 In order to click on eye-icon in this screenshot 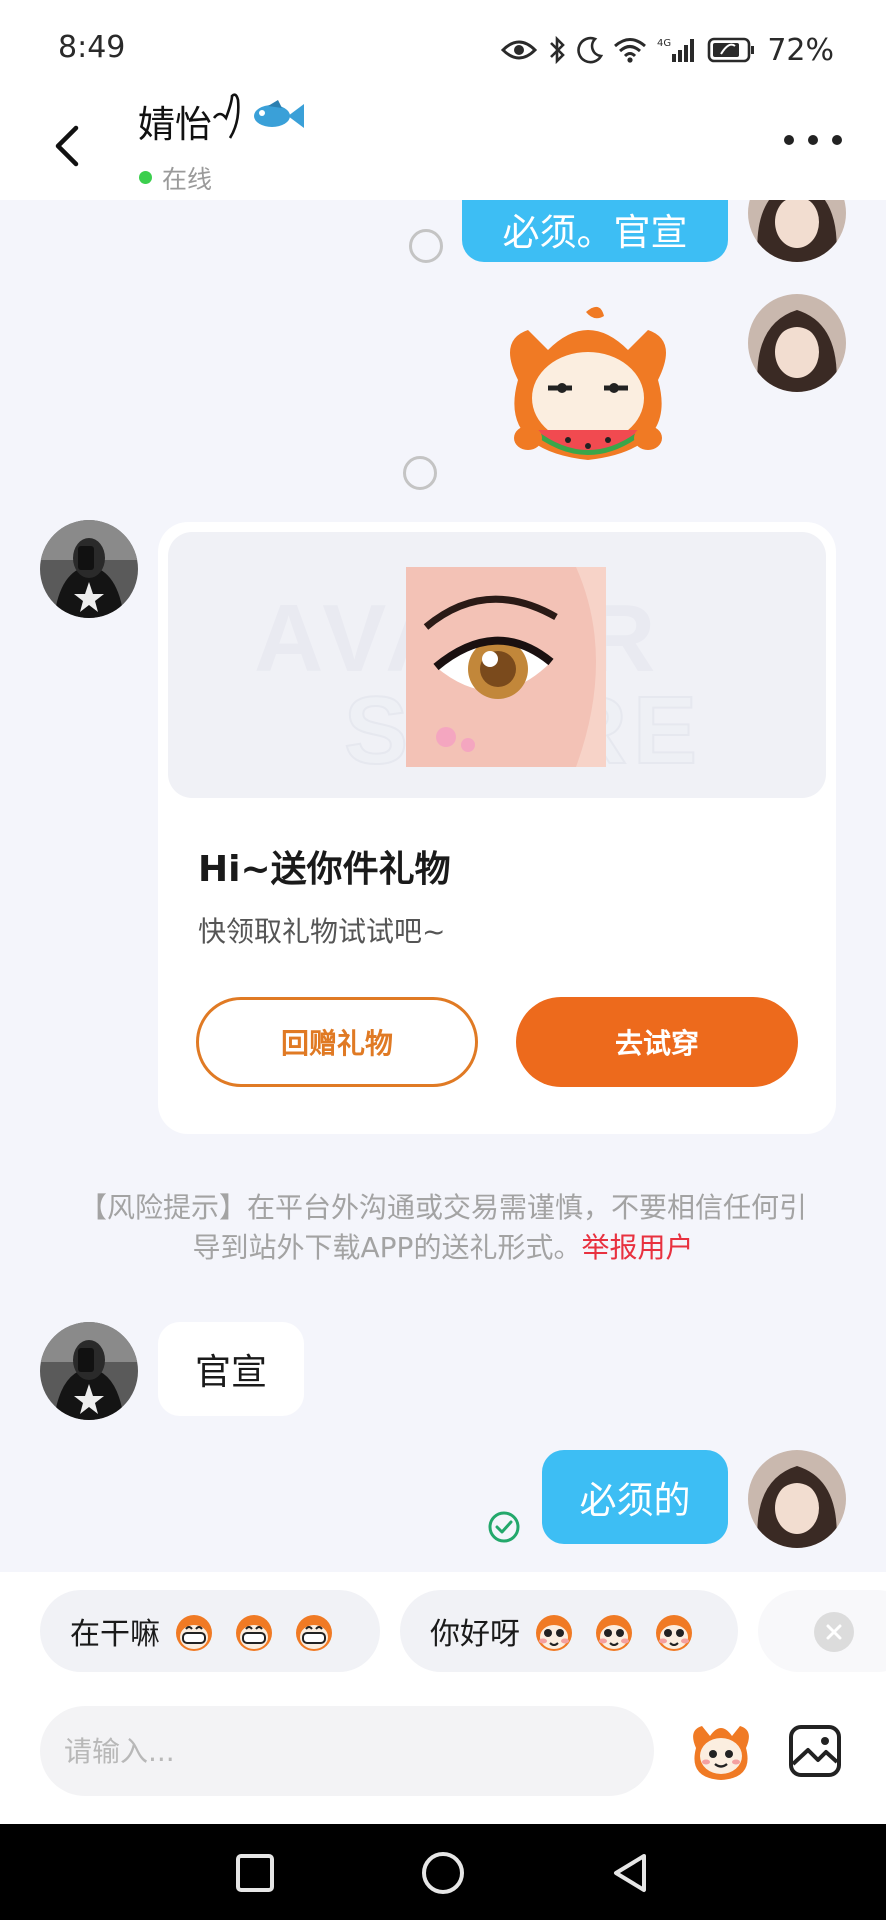, I will do `click(519, 50)`.